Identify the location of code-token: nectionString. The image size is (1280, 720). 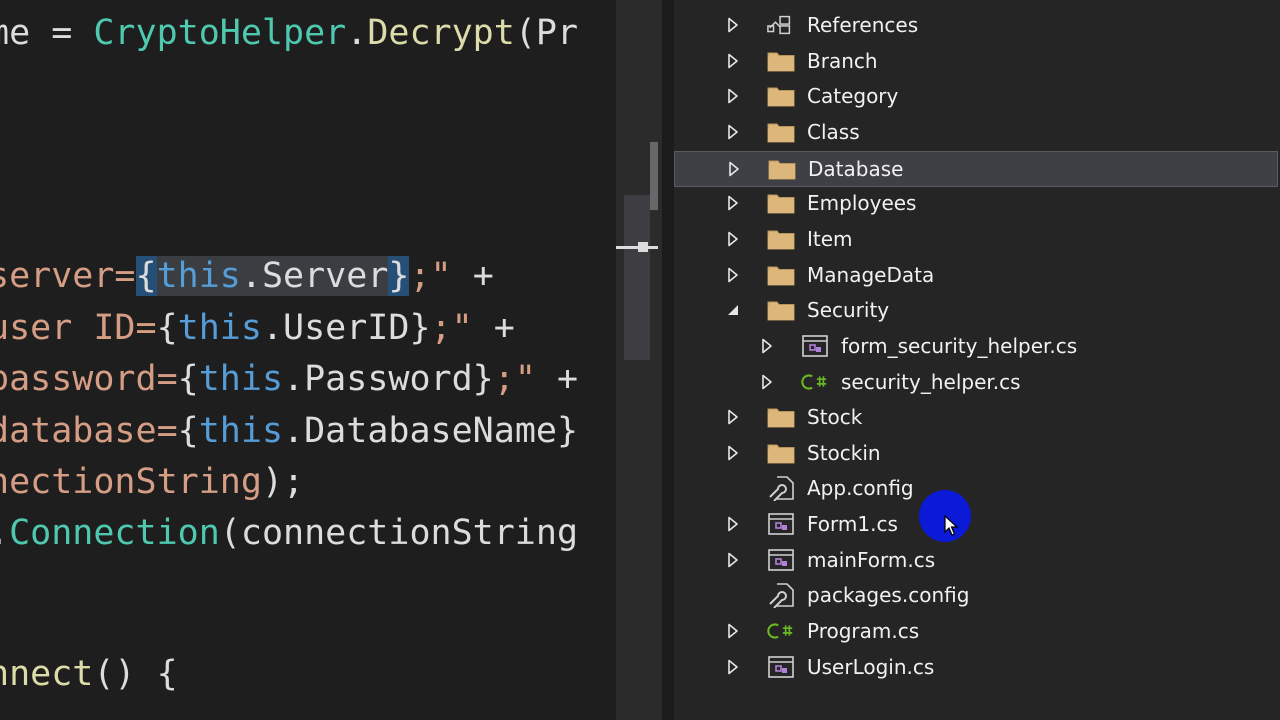
(131, 482).